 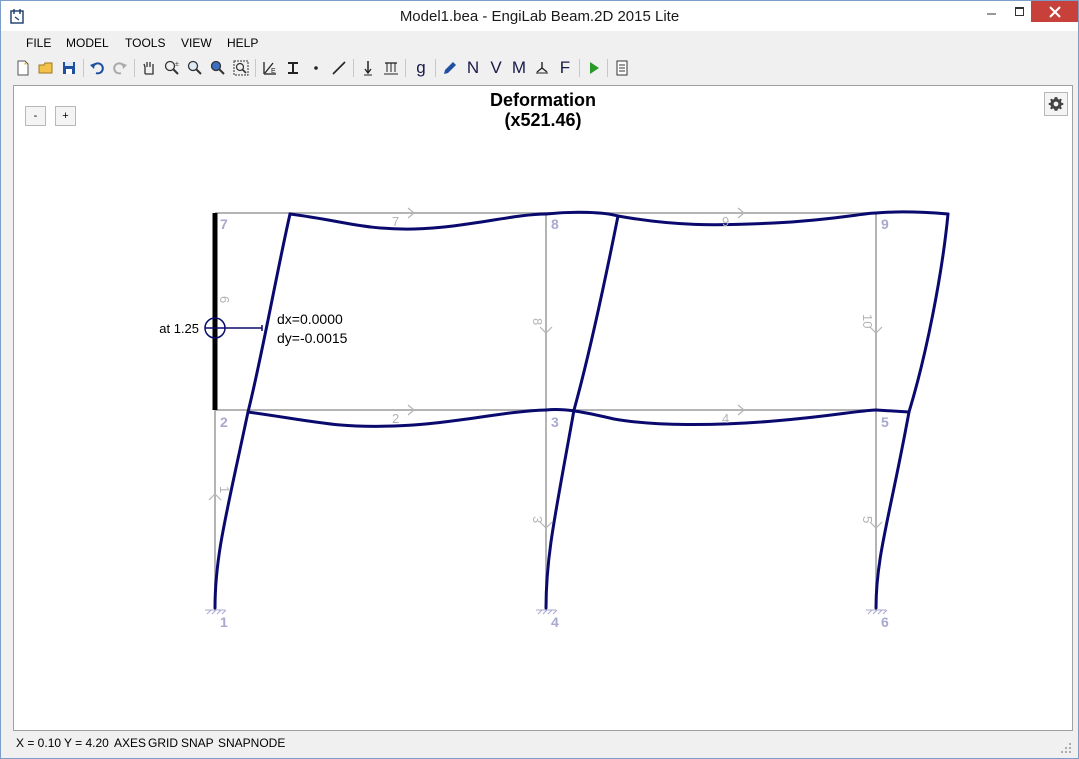 What do you see at coordinates (867, 321) in the screenshot?
I see `element-label-10: 10` at bounding box center [867, 321].